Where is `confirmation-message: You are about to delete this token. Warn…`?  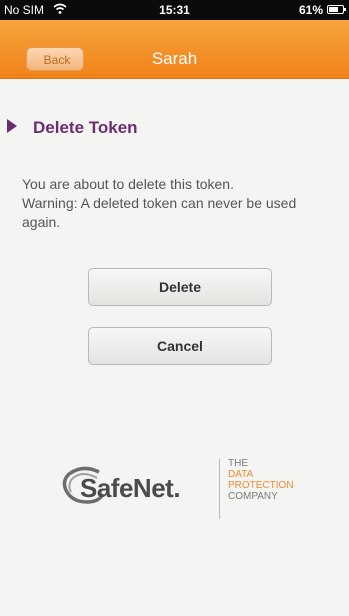 confirmation-message: You are about to delete this token. Warn… is located at coordinates (180, 203).